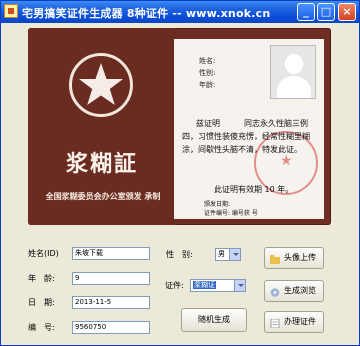 The image size is (360, 346). I want to click on date-input: 2013-11-5, so click(111, 302).